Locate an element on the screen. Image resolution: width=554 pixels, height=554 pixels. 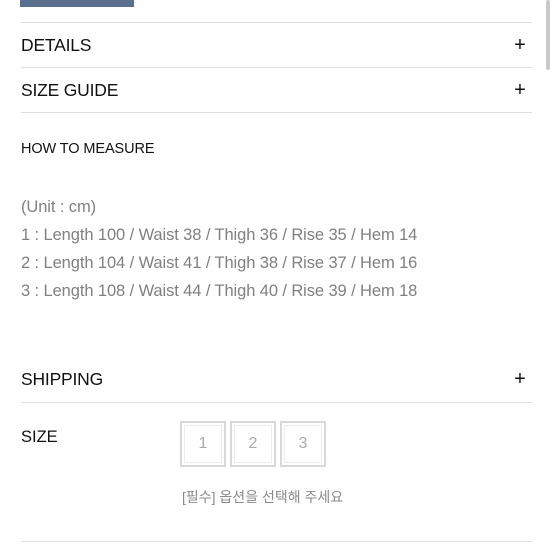
accordion-size-guide-title: SIZE GUIDE is located at coordinates (70, 89).